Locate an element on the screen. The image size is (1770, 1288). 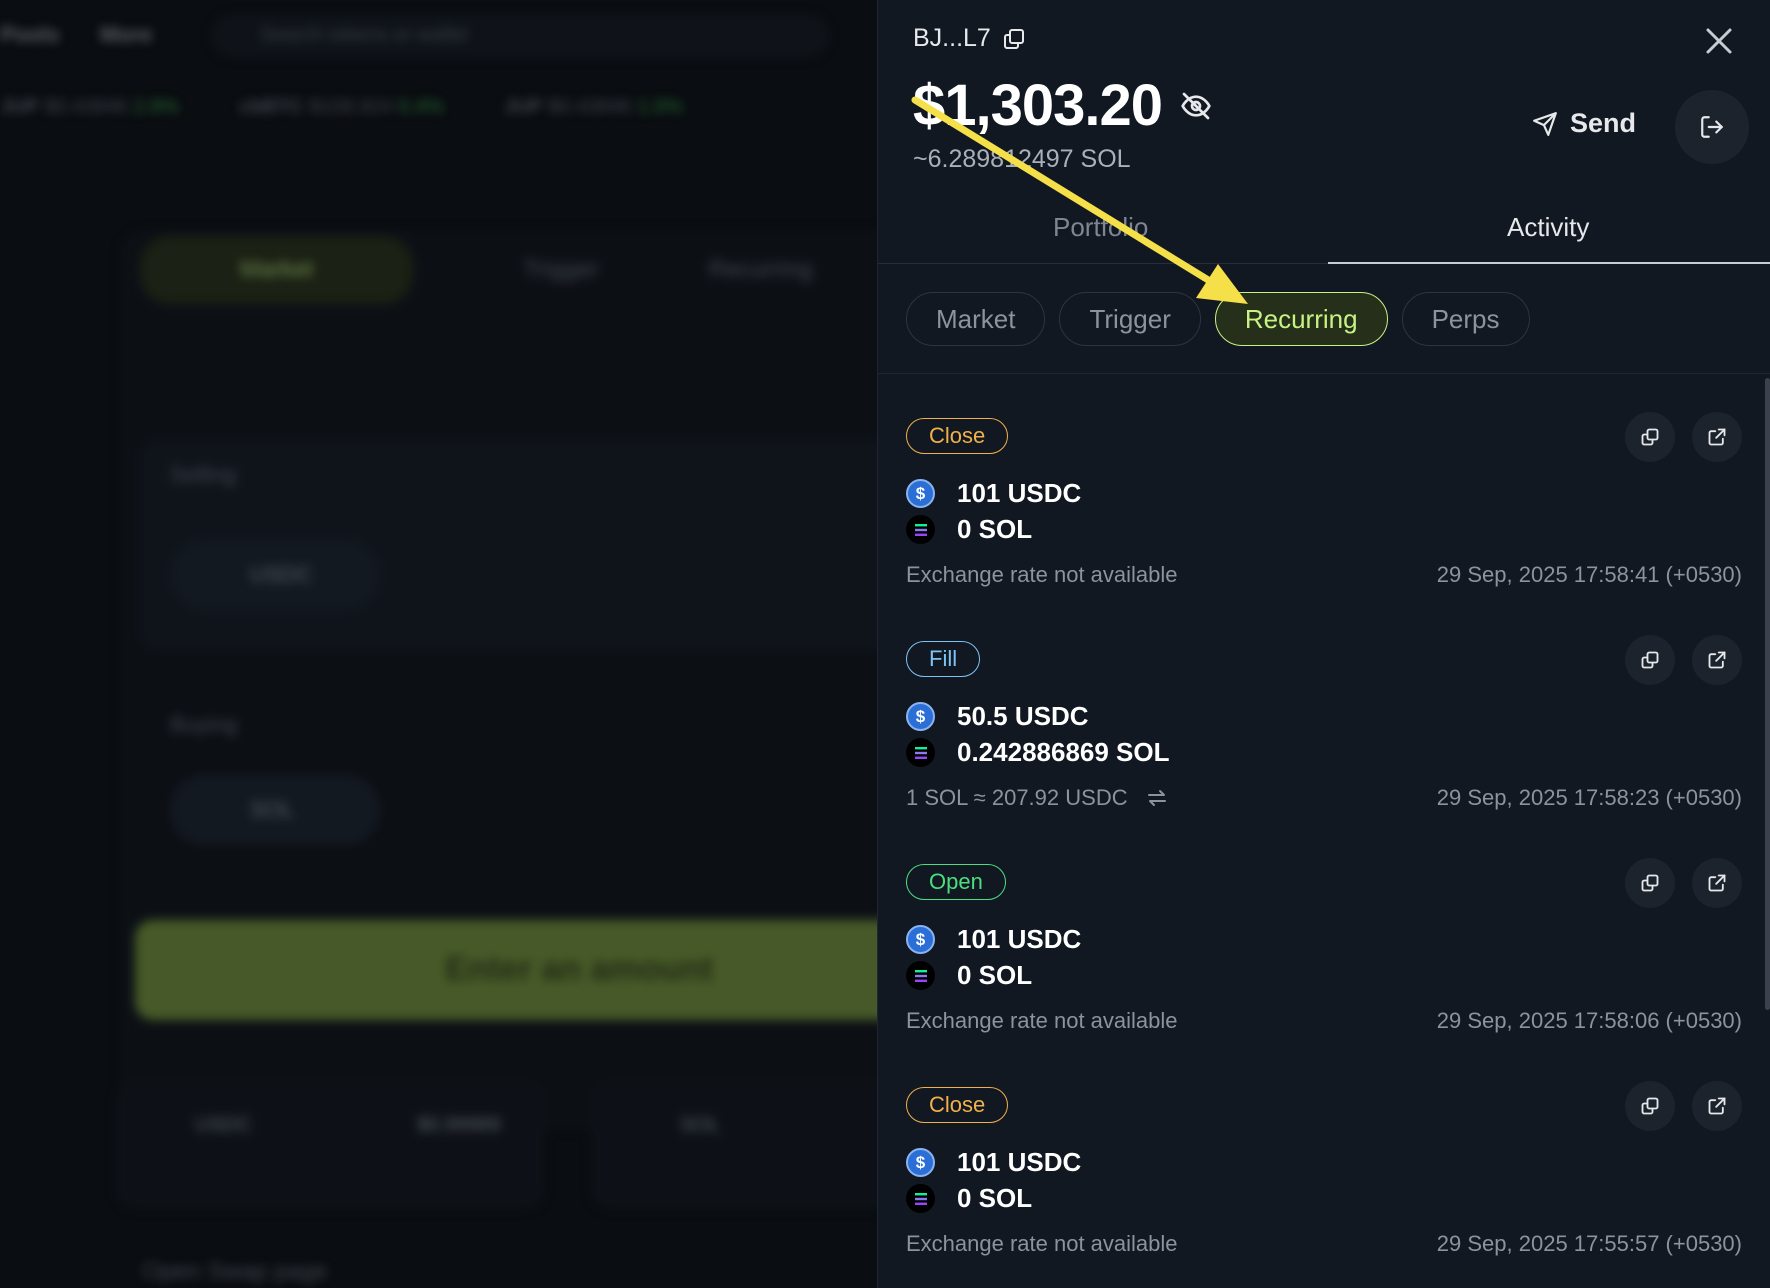
send-label: Send is located at coordinates (1603, 123).